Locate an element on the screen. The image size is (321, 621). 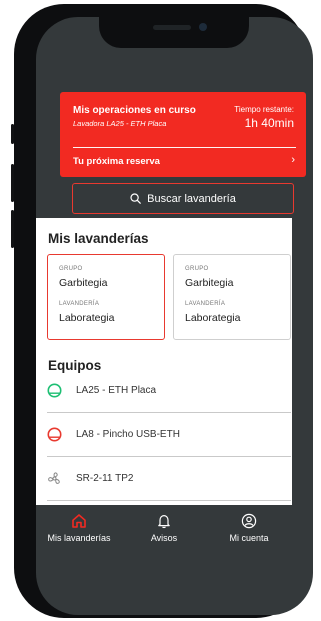
operations-title: Mis operaciones en curso is located at coordinates (134, 110).